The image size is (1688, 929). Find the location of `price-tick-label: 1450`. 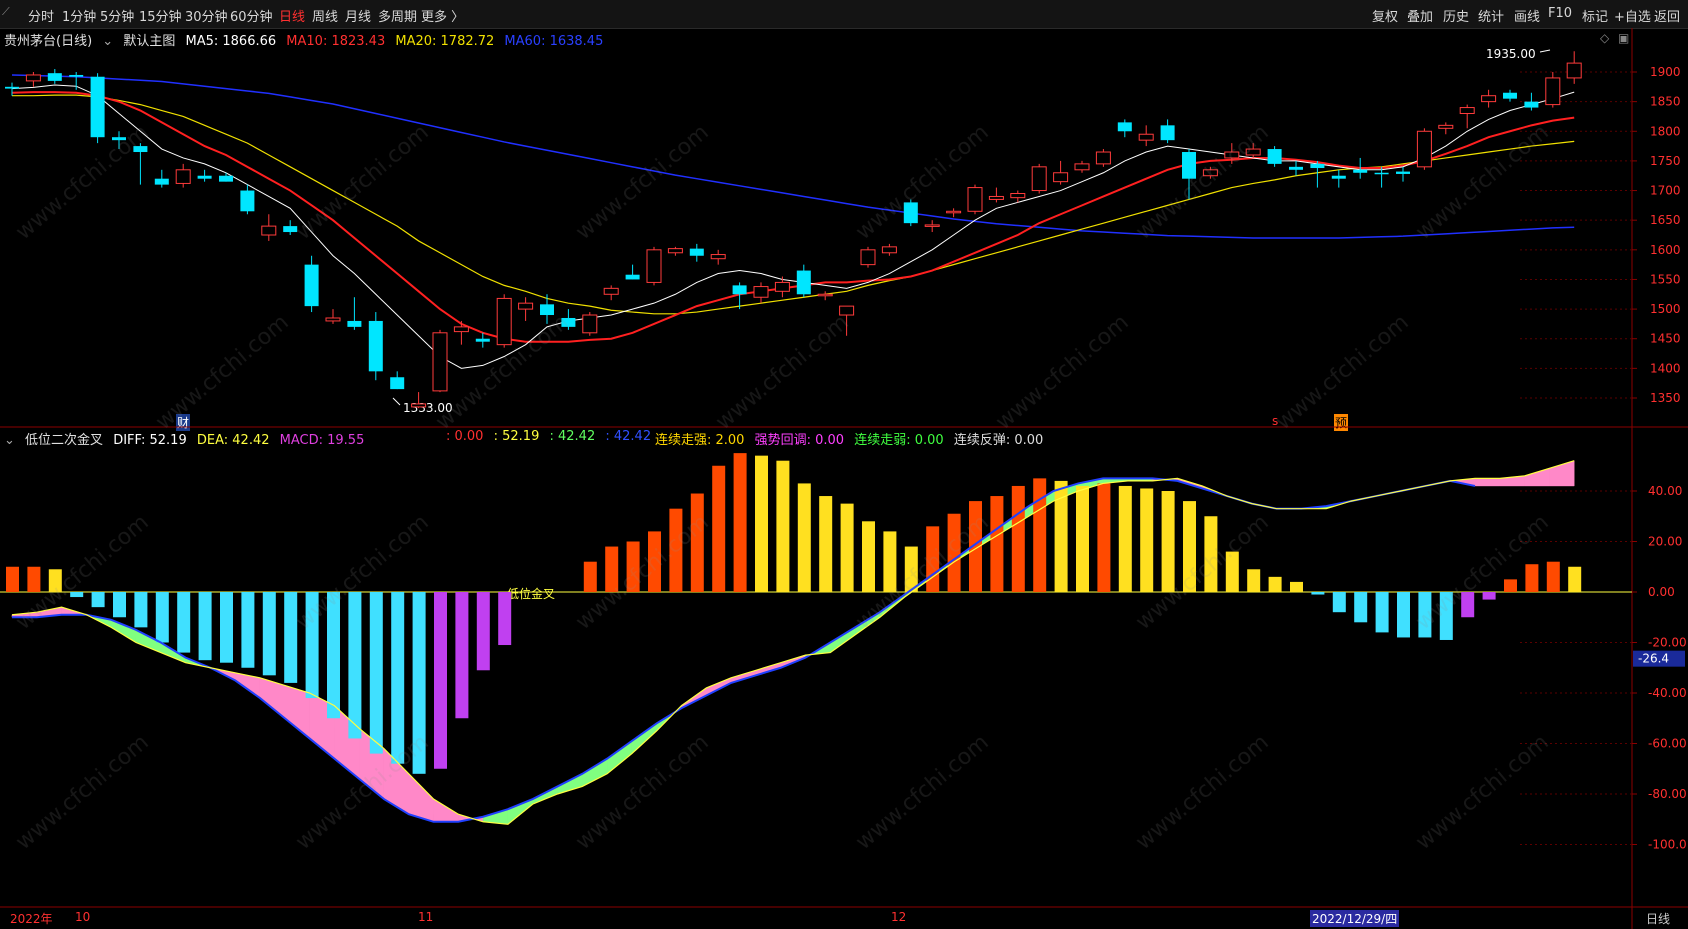

price-tick-label: 1450 is located at coordinates (1665, 339).